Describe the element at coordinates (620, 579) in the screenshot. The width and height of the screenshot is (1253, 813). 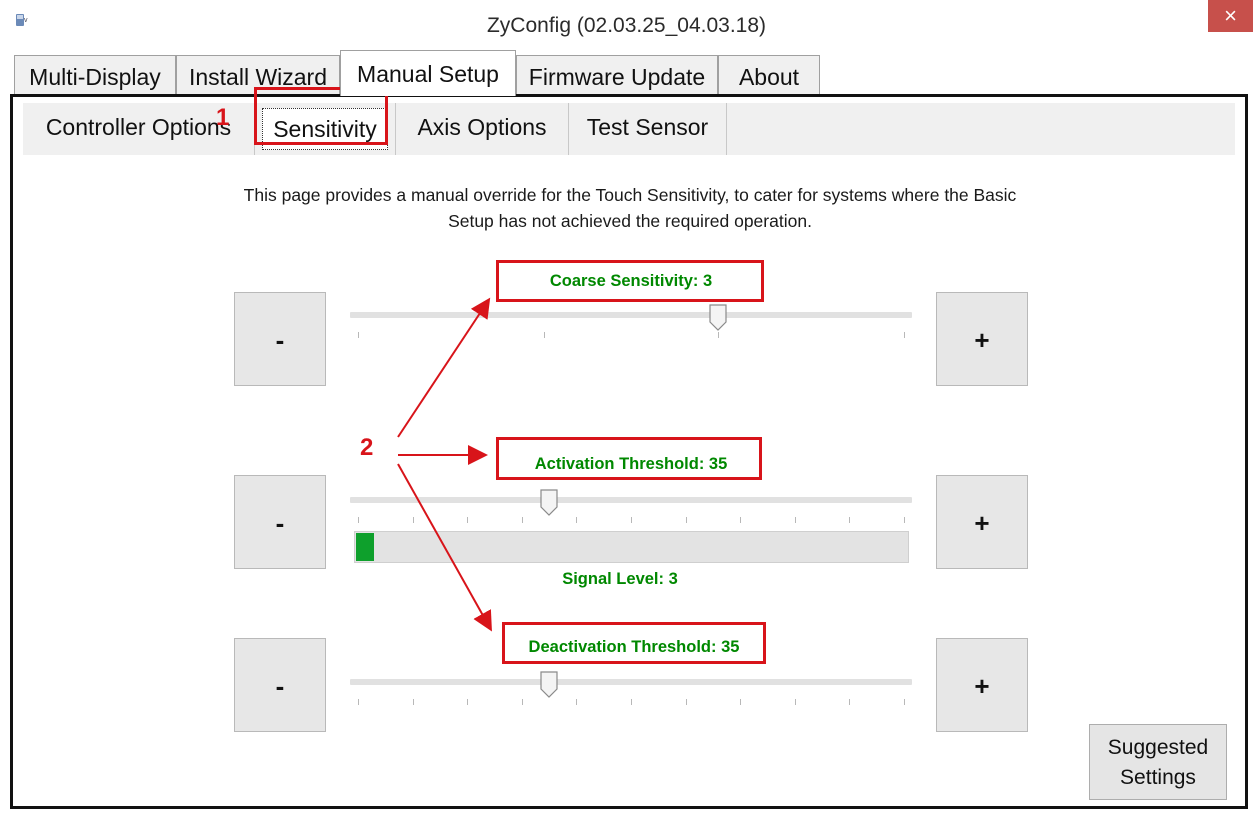
I see `signal-level-label: Signal Level: 3` at that location.